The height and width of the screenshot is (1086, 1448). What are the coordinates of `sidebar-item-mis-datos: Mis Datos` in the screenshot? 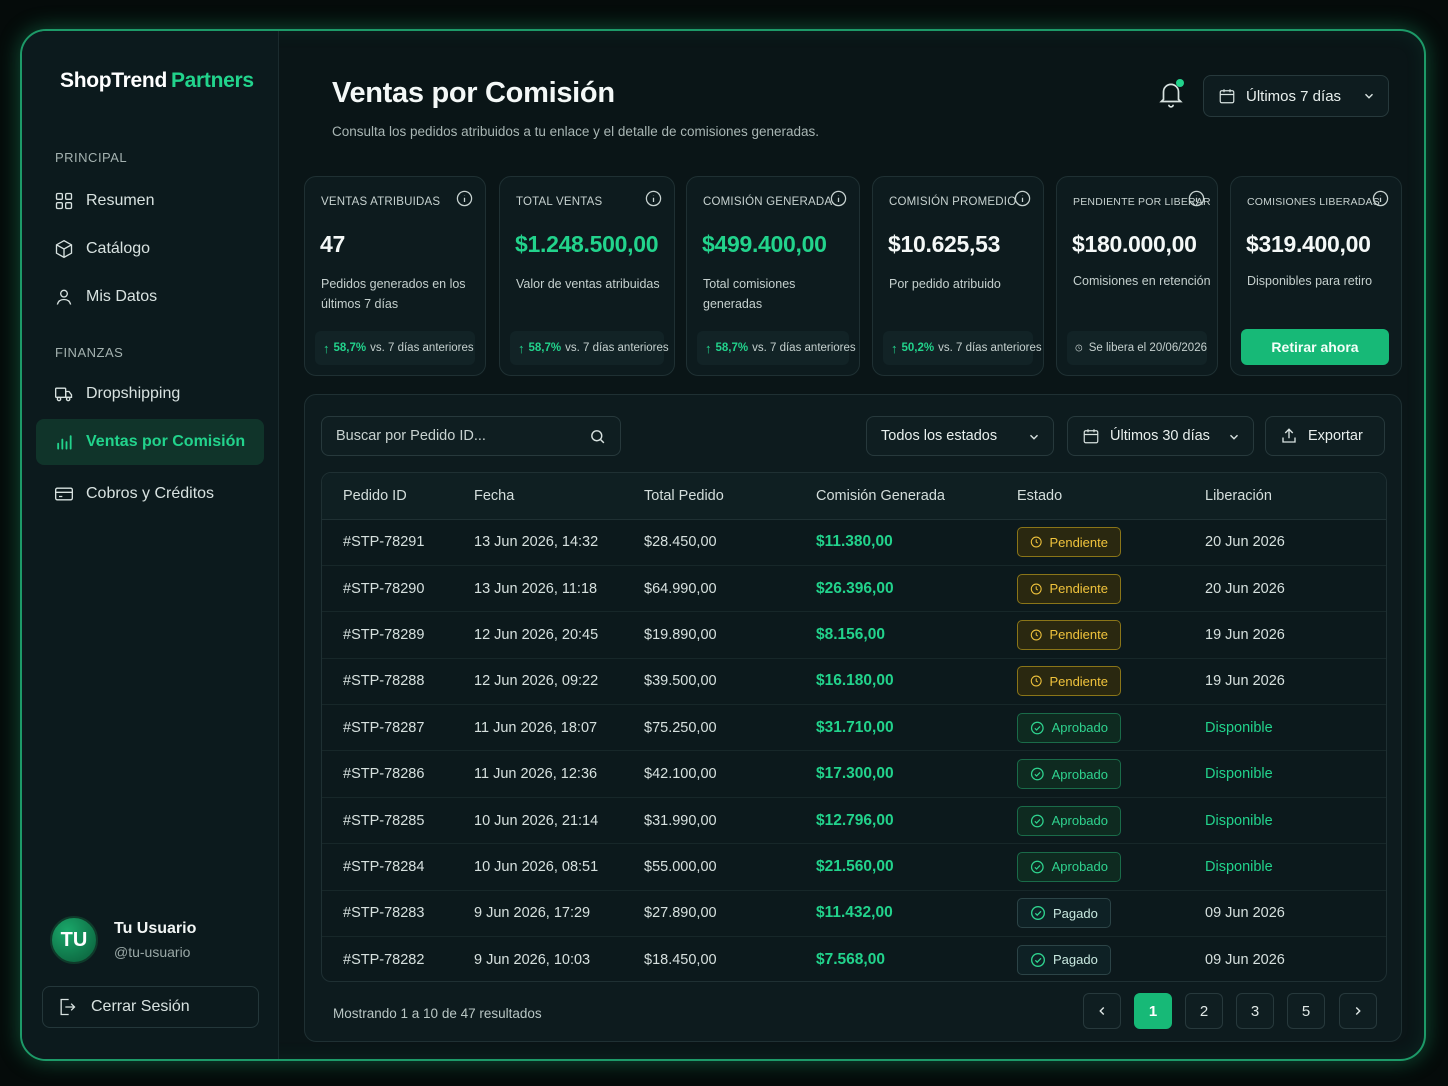 It's located at (150, 297).